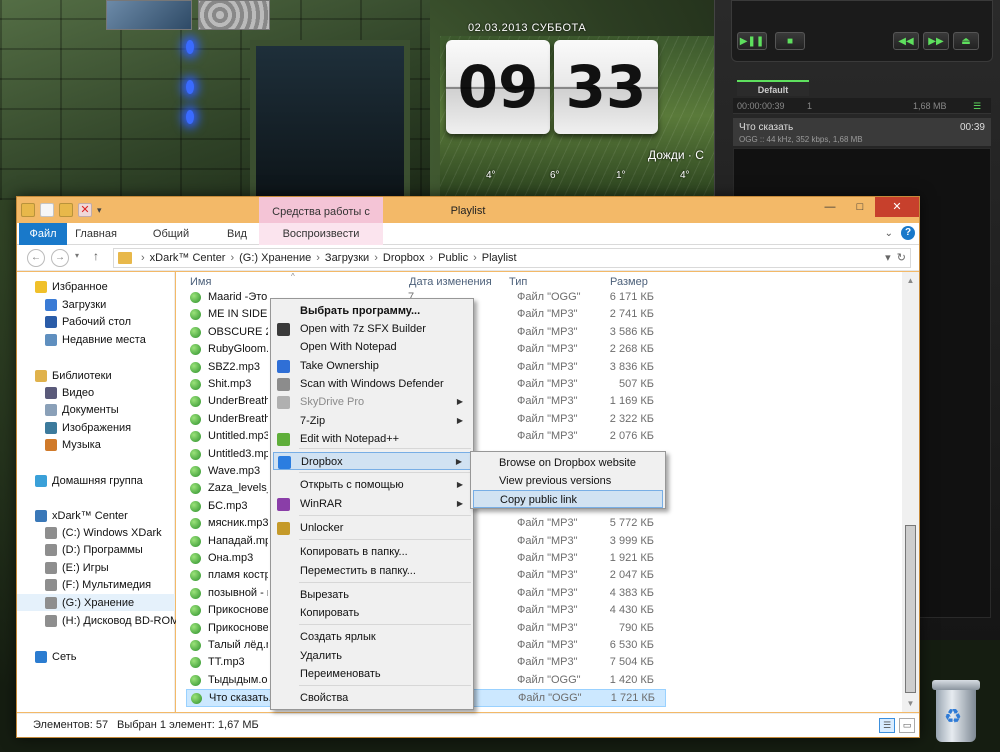 This screenshot has height=752, width=1000. Describe the element at coordinates (372, 402) in the screenshot. I see `context-menu-item: SkyDrive Pro ▶` at that location.